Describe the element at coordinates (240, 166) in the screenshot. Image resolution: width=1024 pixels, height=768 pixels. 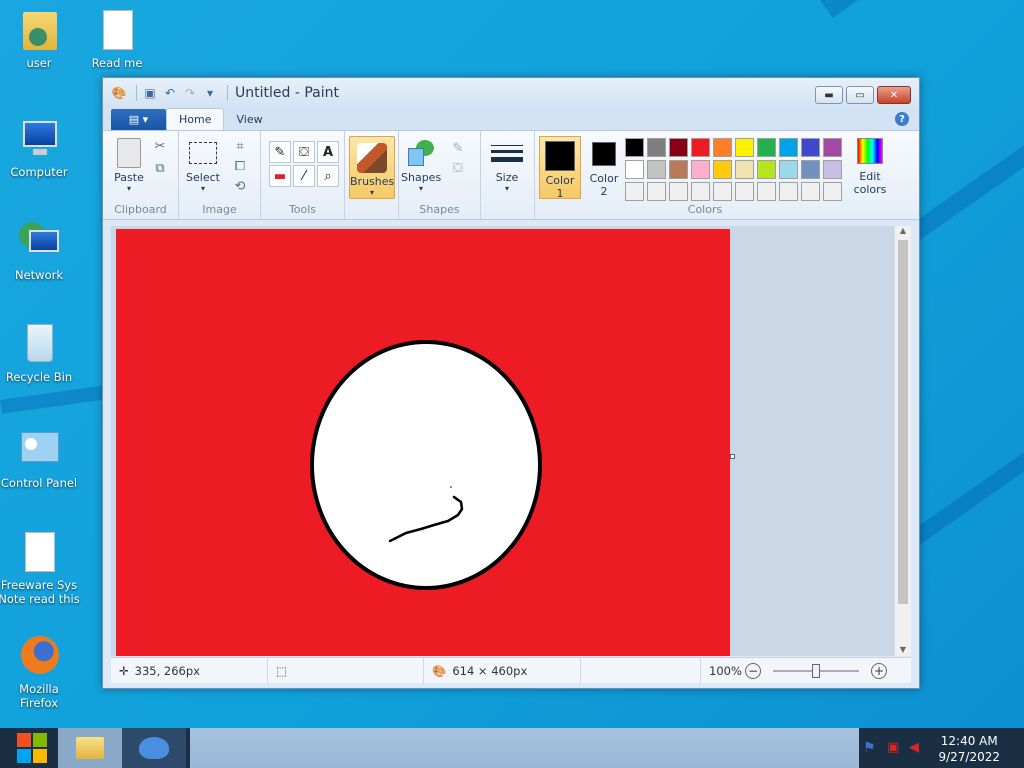
I see `resize-icon: ⧠` at that location.